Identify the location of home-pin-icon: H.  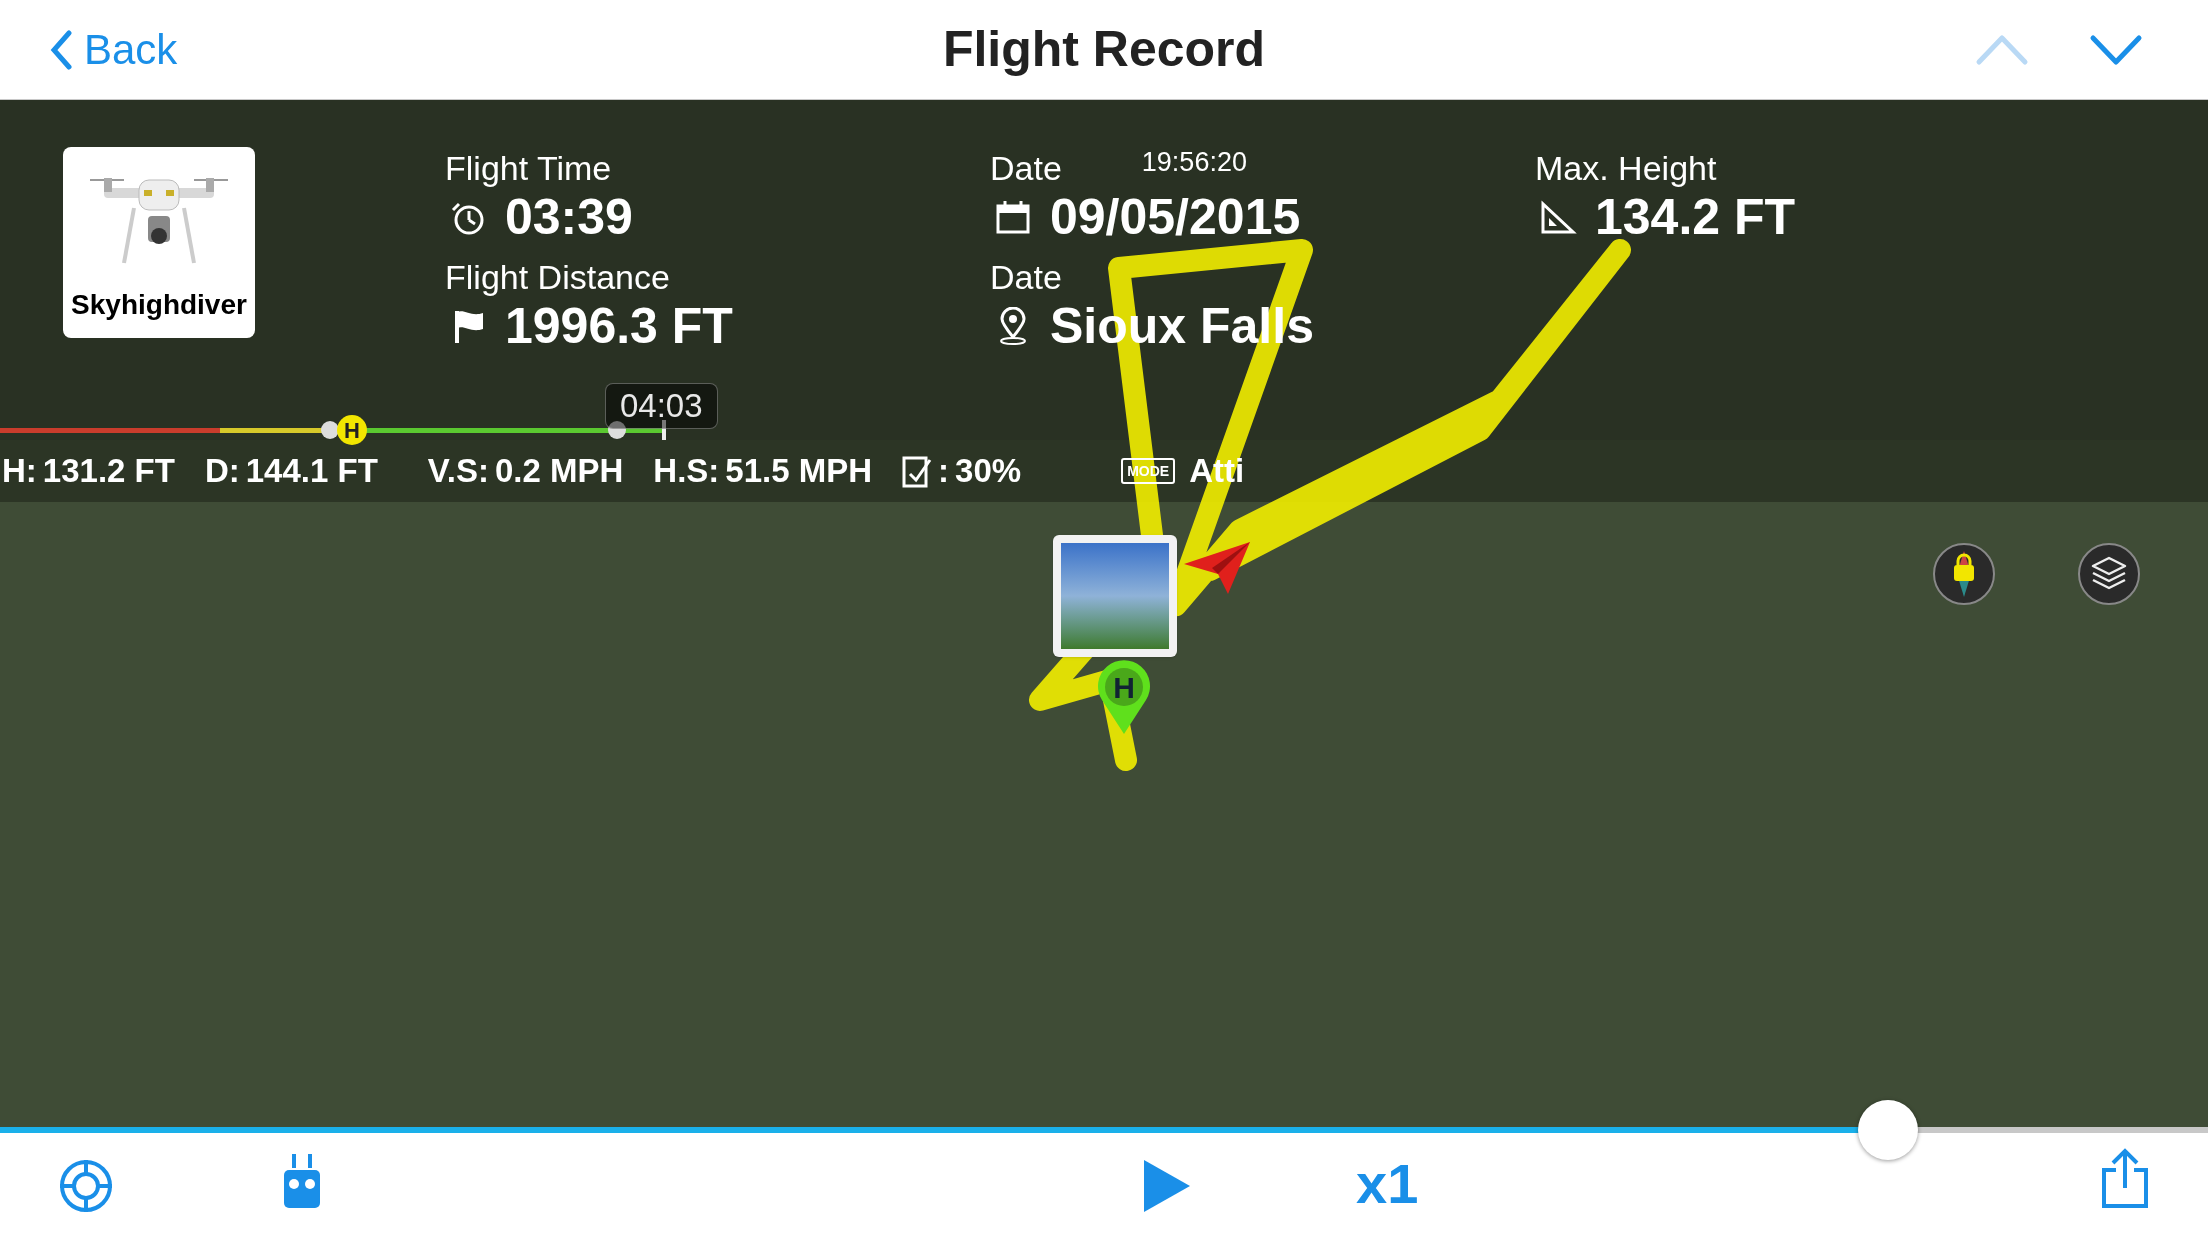
(1124, 698).